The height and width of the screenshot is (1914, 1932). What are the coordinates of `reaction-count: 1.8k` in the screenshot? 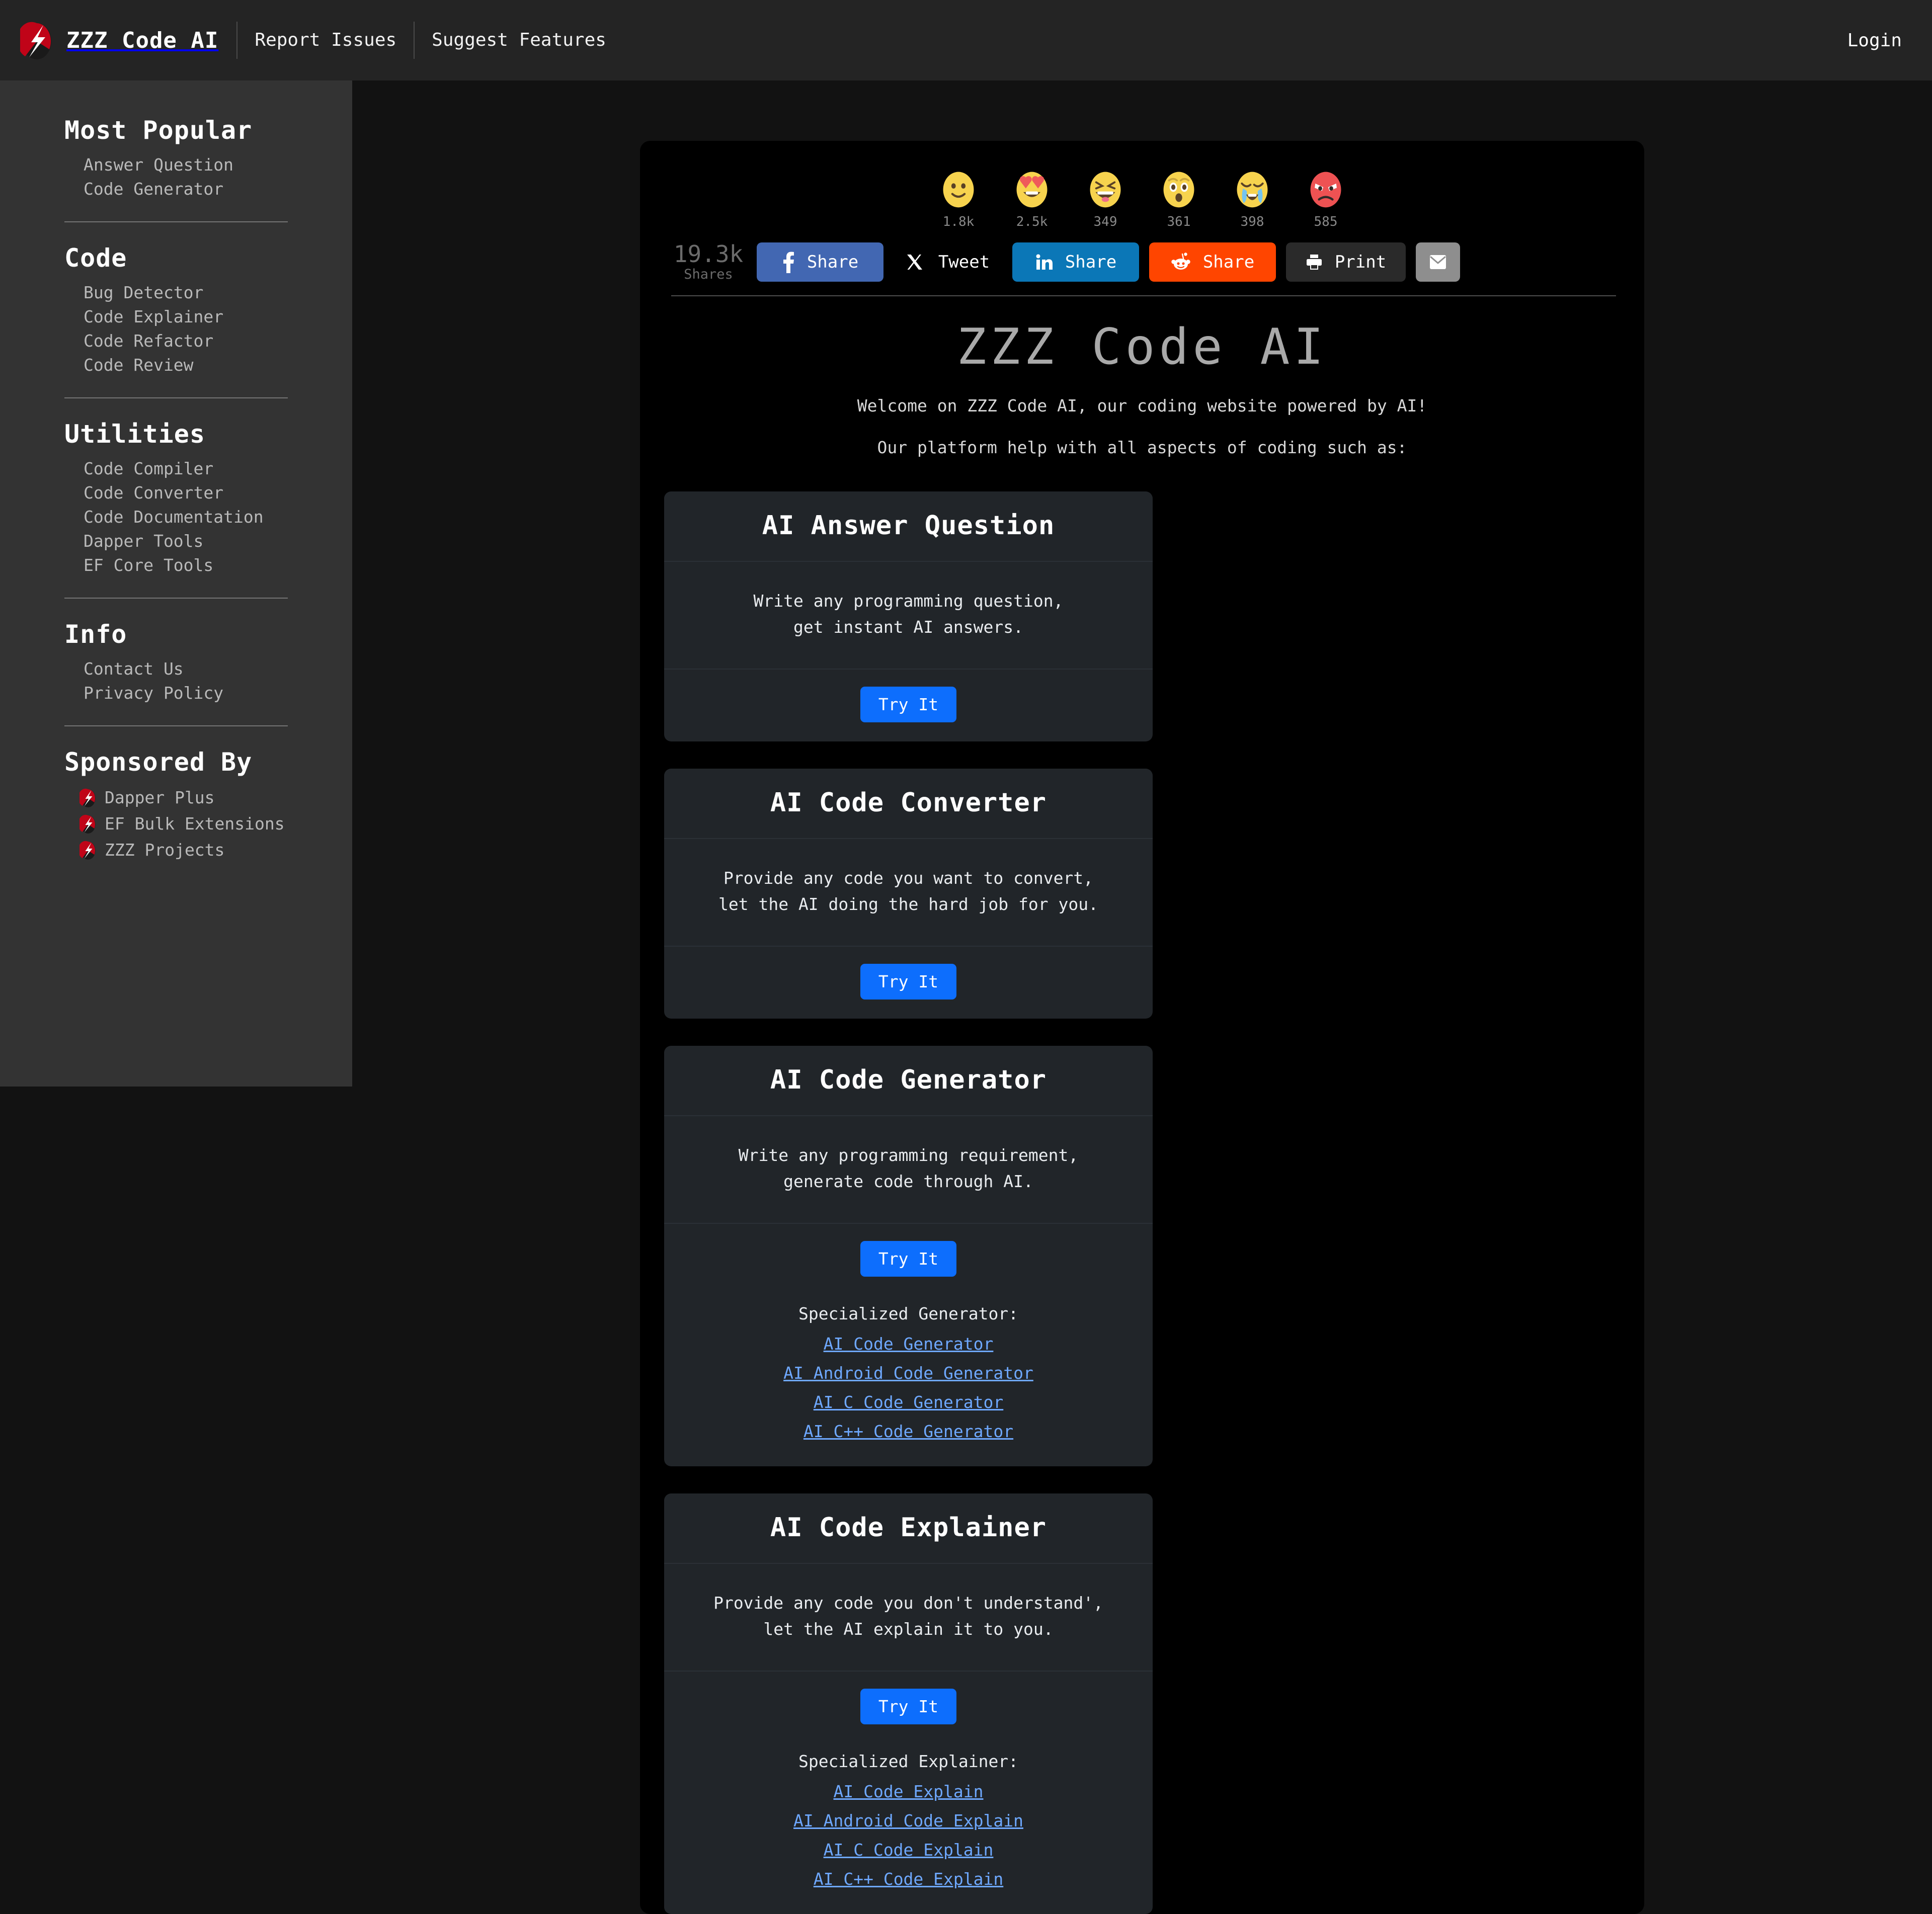 It's located at (959, 221).